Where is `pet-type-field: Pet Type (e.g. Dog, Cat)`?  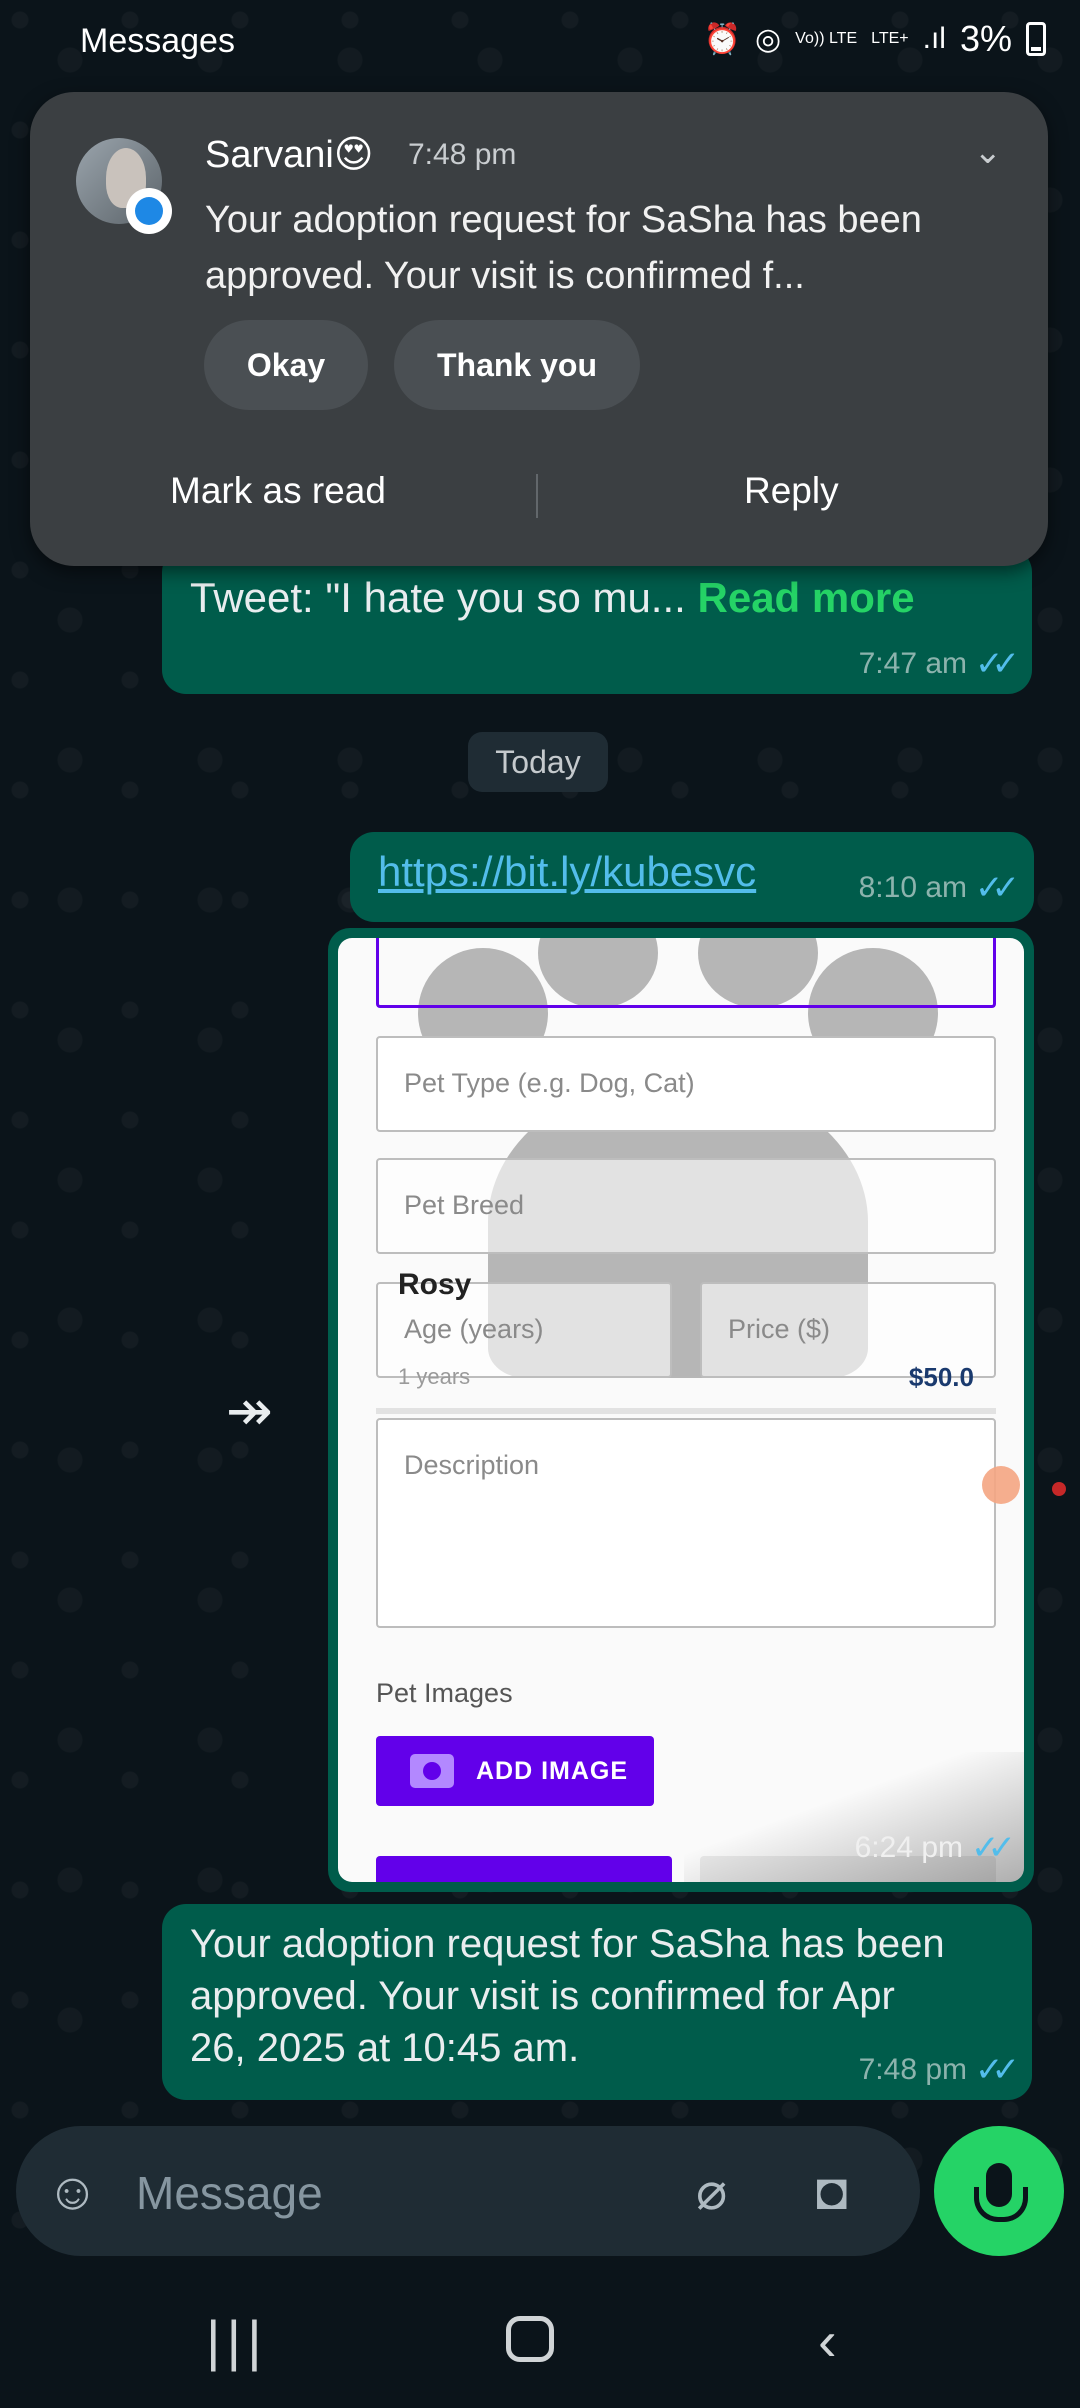
pet-type-field: Pet Type (e.g. Dog, Cat) is located at coordinates (686, 1084).